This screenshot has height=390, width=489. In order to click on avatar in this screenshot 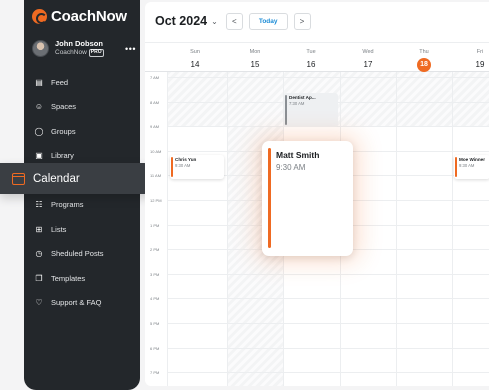, I will do `click(40, 48)`.